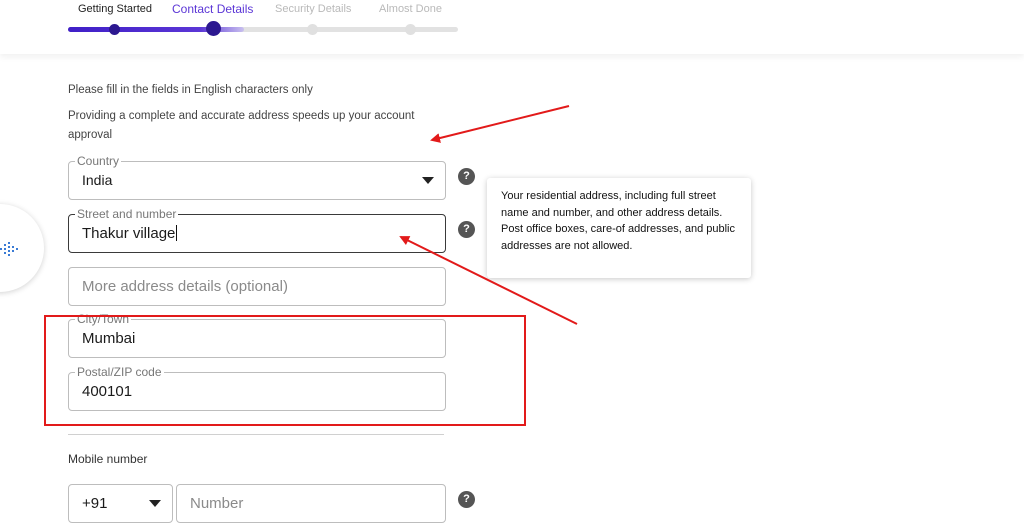 This screenshot has height=529, width=1024. Describe the element at coordinates (500, 124) in the screenshot. I see `annotation-arrow-top` at that location.